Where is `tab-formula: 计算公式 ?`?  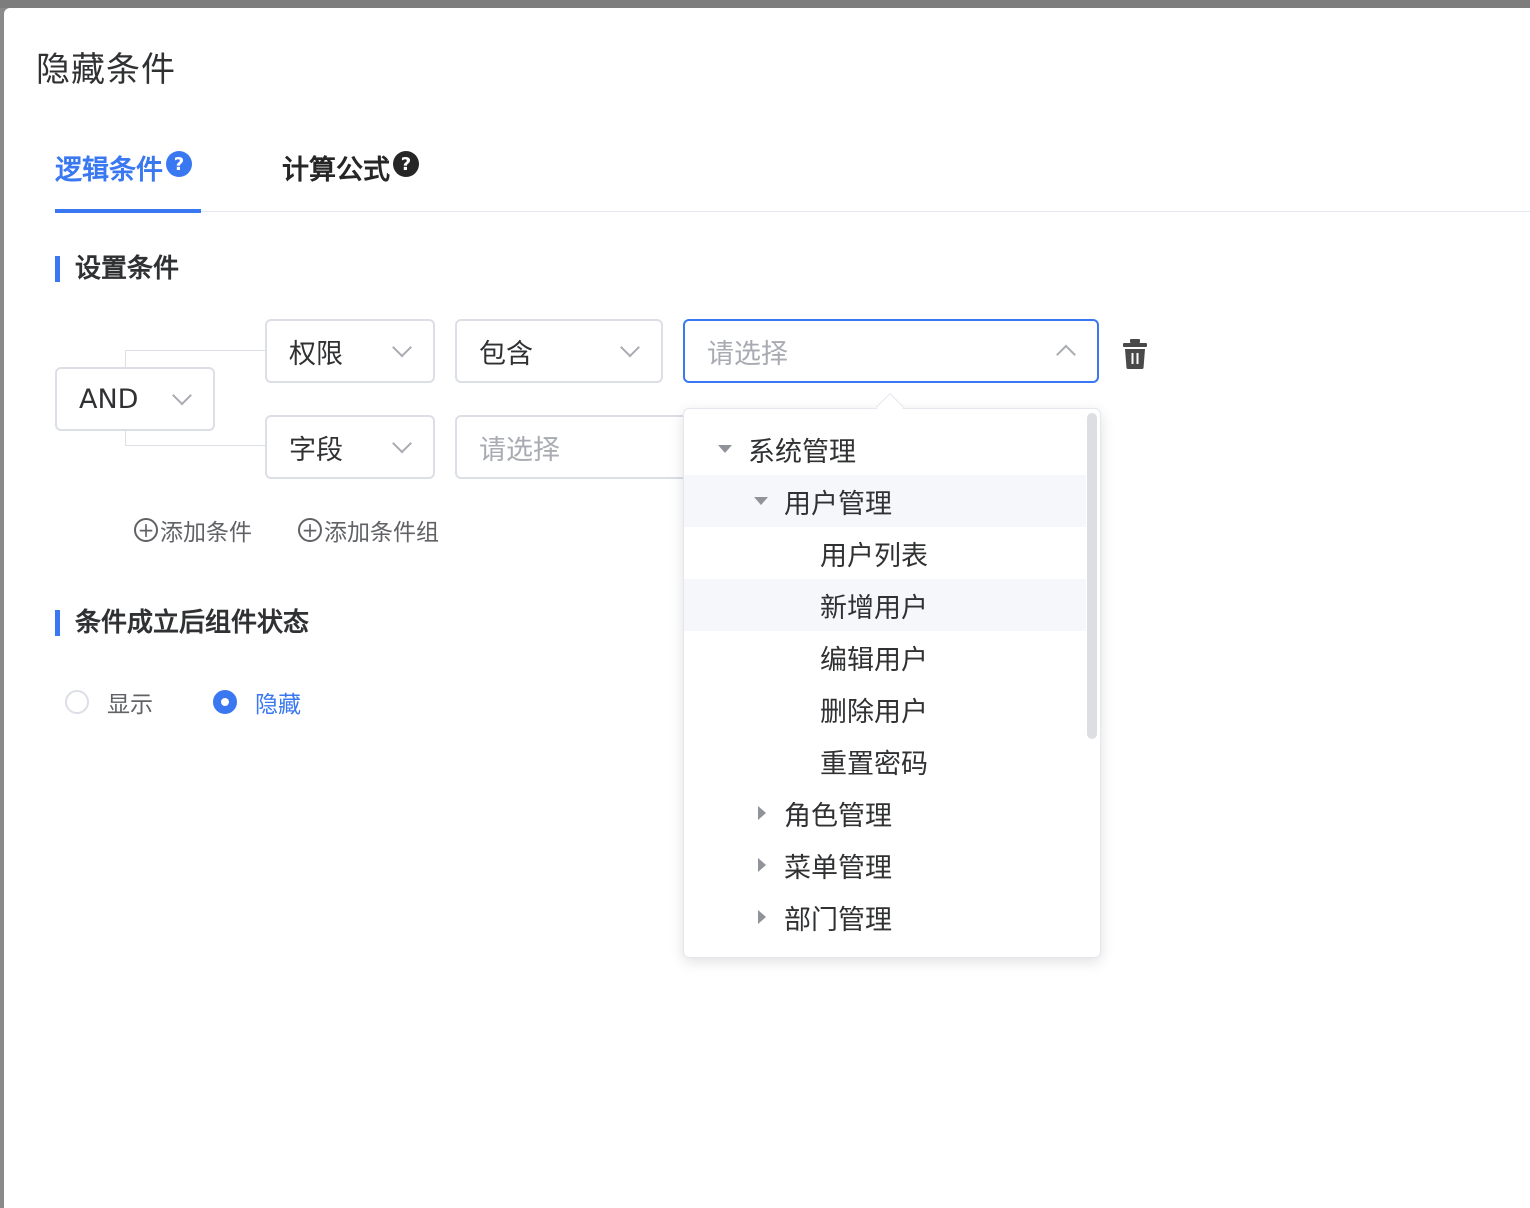
tab-formula: 计算公式 ? is located at coordinates (350, 177).